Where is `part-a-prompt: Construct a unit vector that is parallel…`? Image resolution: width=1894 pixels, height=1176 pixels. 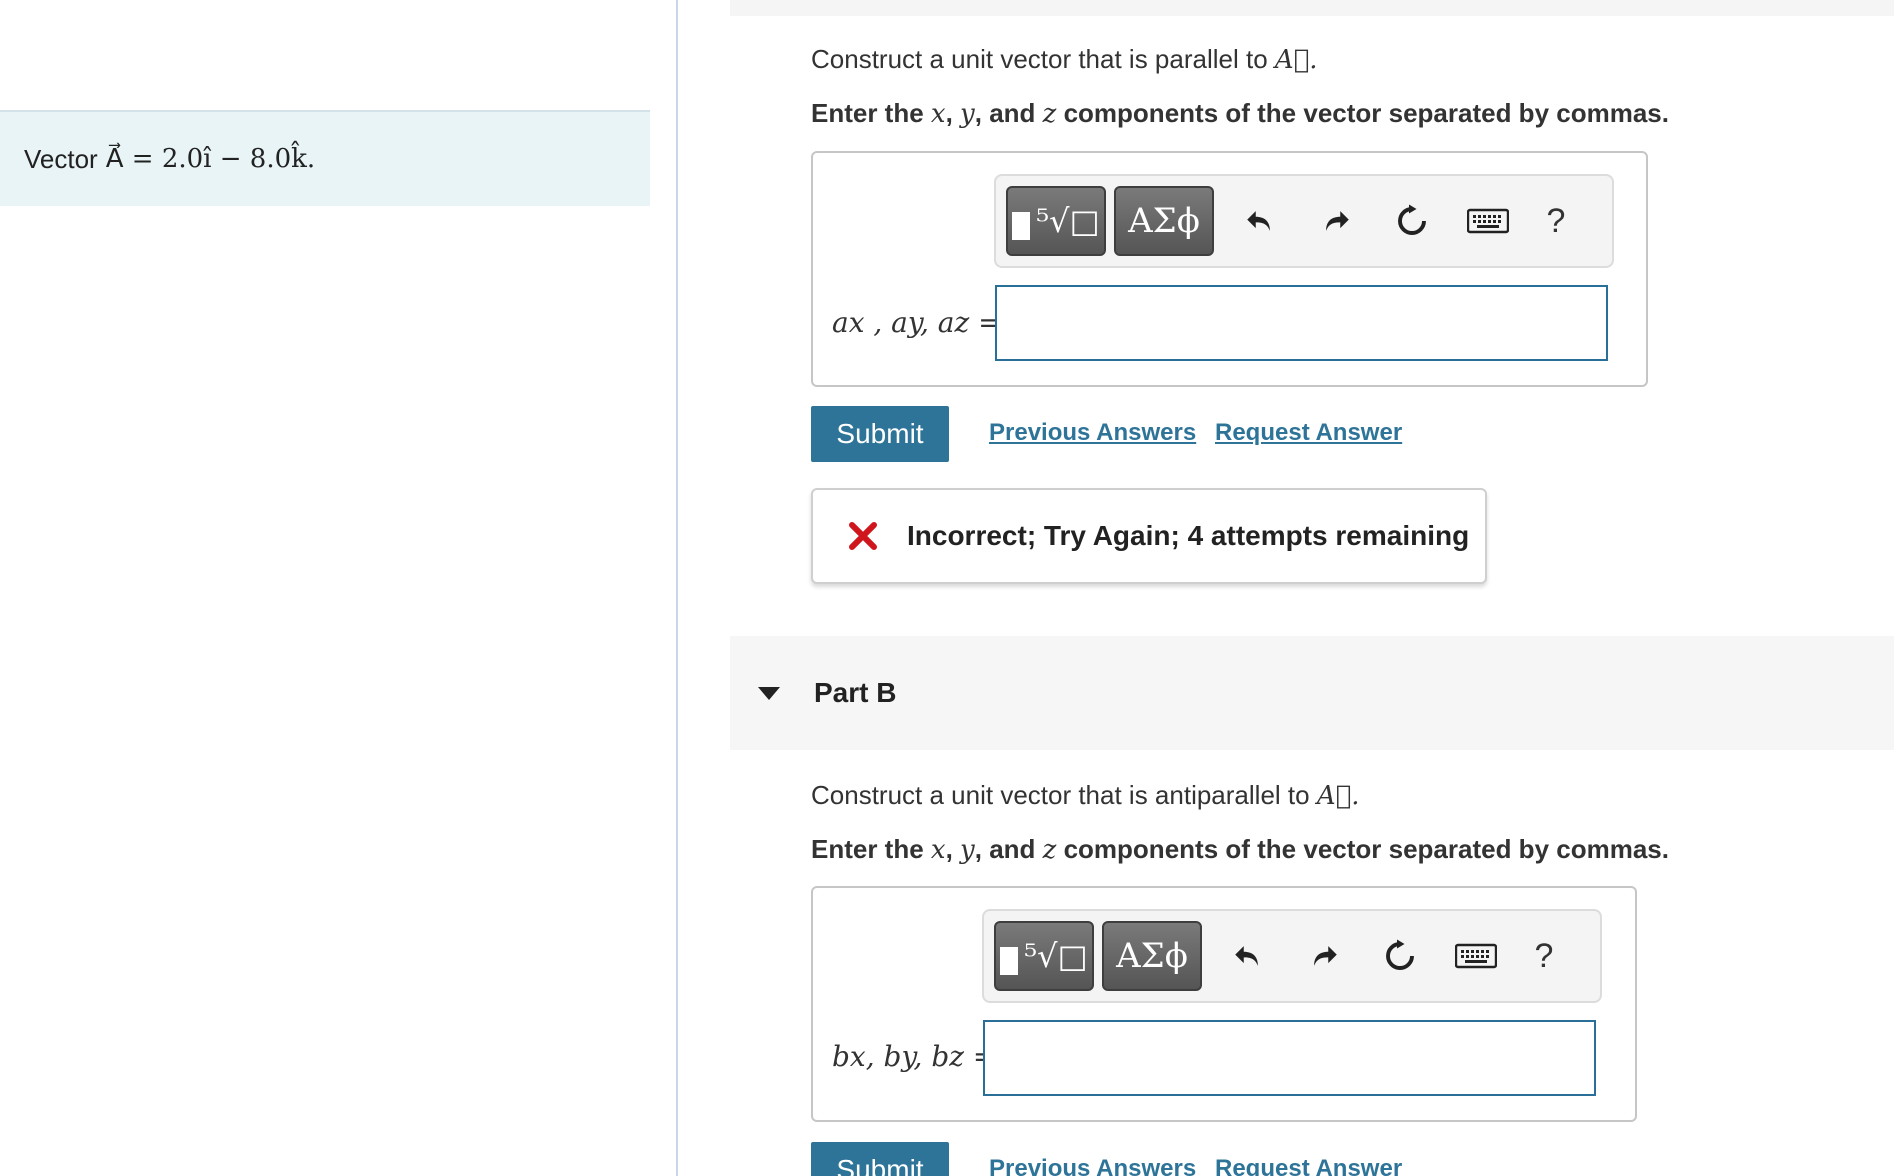
part-a-prompt: Construct a unit vector that is parallel… is located at coordinates (1064, 59).